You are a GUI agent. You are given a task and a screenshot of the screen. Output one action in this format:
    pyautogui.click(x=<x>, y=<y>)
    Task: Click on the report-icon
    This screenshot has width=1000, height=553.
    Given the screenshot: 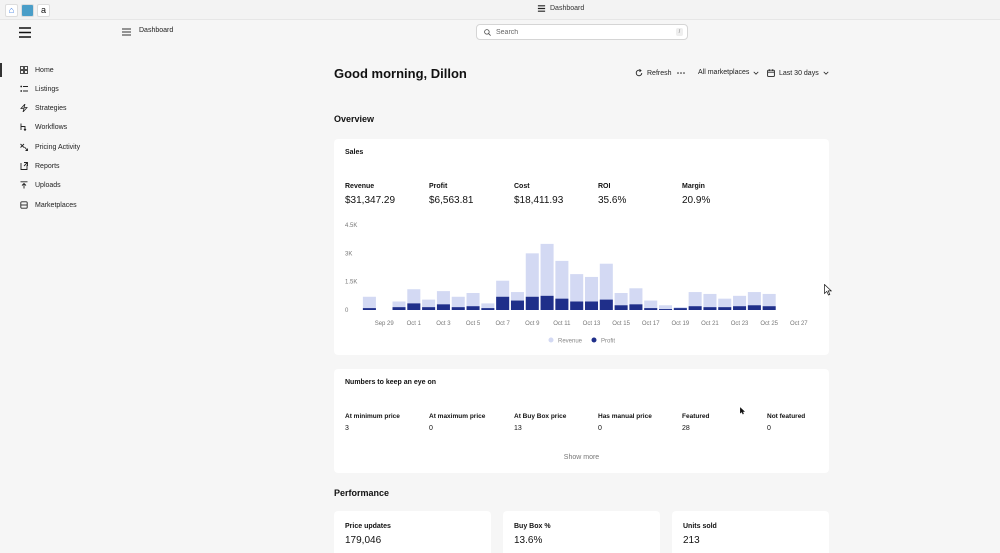 What is the action you would take?
    pyautogui.click(x=24, y=166)
    